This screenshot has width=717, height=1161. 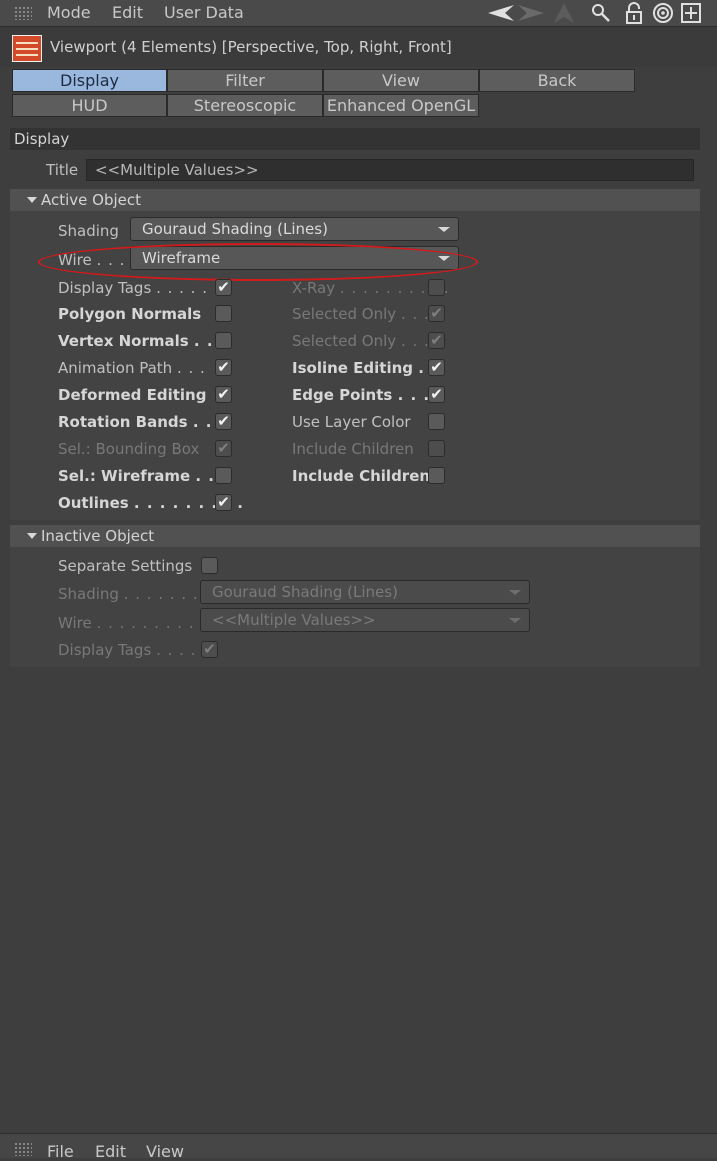 What do you see at coordinates (223, 287) in the screenshot?
I see `display-tags-checkbox: ✔` at bounding box center [223, 287].